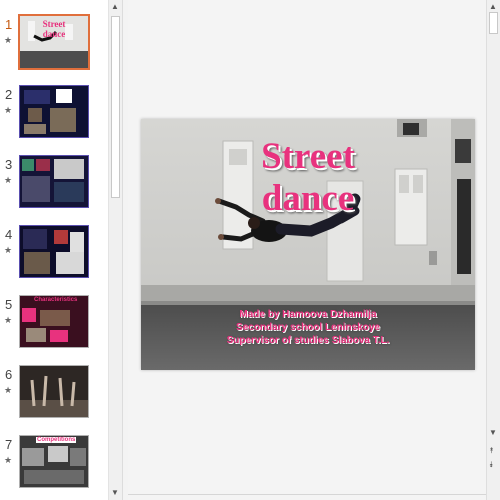 This screenshot has height=500, width=500. Describe the element at coordinates (493, 250) in the screenshot. I see `editor-scrollbar: ▲ ▼ ⯭ ⯯` at that location.